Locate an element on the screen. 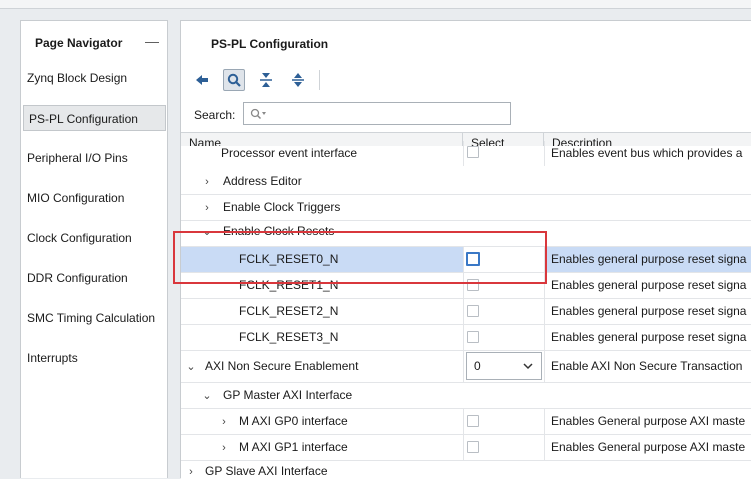 Image resolution: width=751 pixels, height=479 pixels. nav-item-peripheral-io-pins: Peripheral I/O Pins is located at coordinates (94, 158).